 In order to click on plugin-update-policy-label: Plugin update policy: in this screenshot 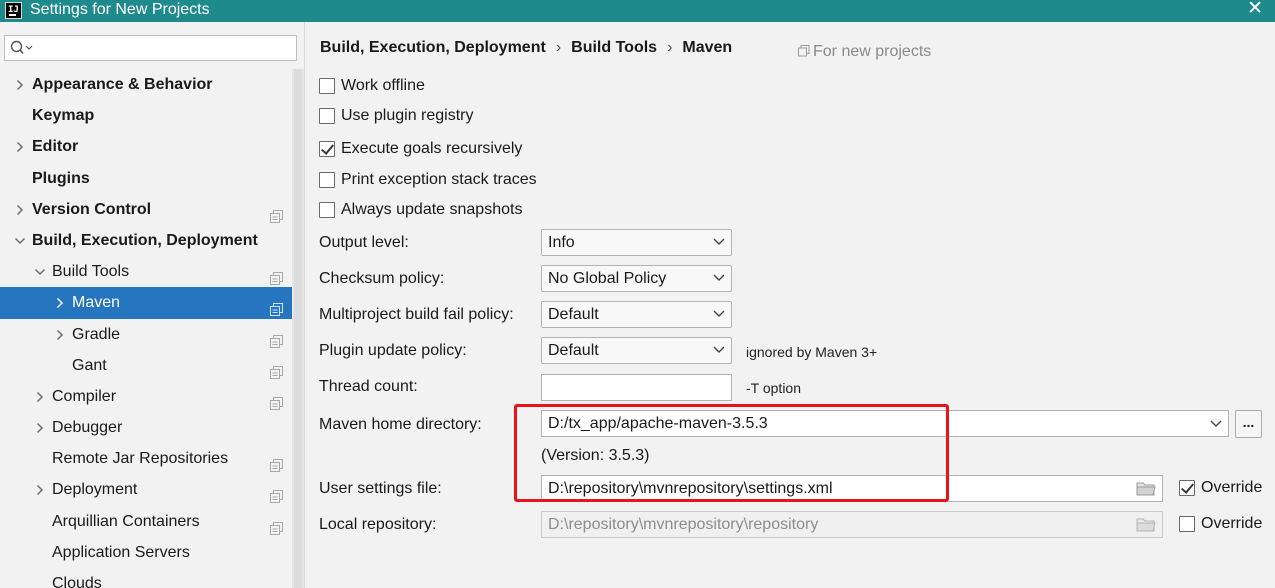, I will do `click(393, 350)`.